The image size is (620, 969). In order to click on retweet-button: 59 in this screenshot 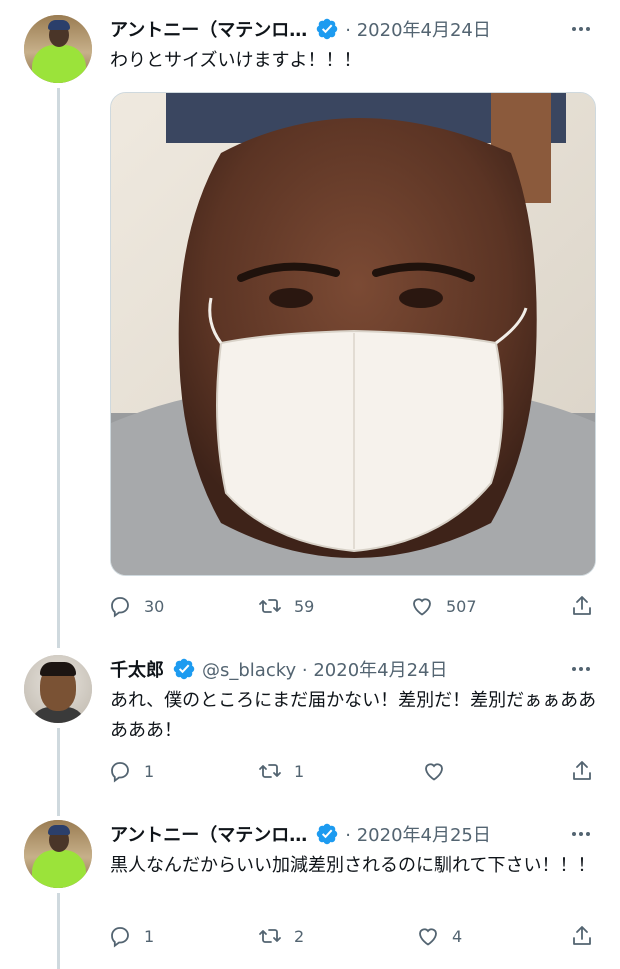, I will do `click(286, 606)`.